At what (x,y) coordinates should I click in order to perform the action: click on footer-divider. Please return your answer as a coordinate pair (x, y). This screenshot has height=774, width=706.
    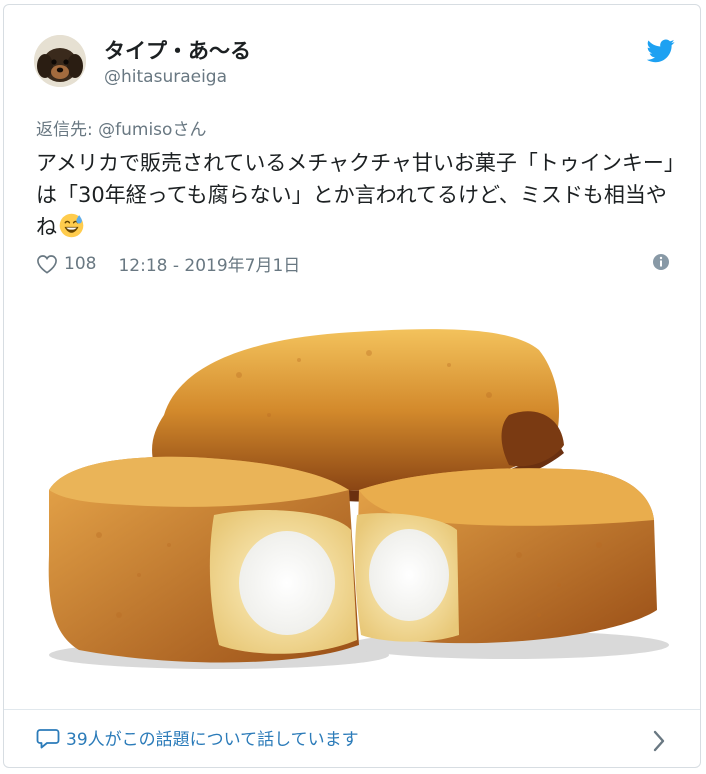
    Looking at the image, I should click on (352, 709).